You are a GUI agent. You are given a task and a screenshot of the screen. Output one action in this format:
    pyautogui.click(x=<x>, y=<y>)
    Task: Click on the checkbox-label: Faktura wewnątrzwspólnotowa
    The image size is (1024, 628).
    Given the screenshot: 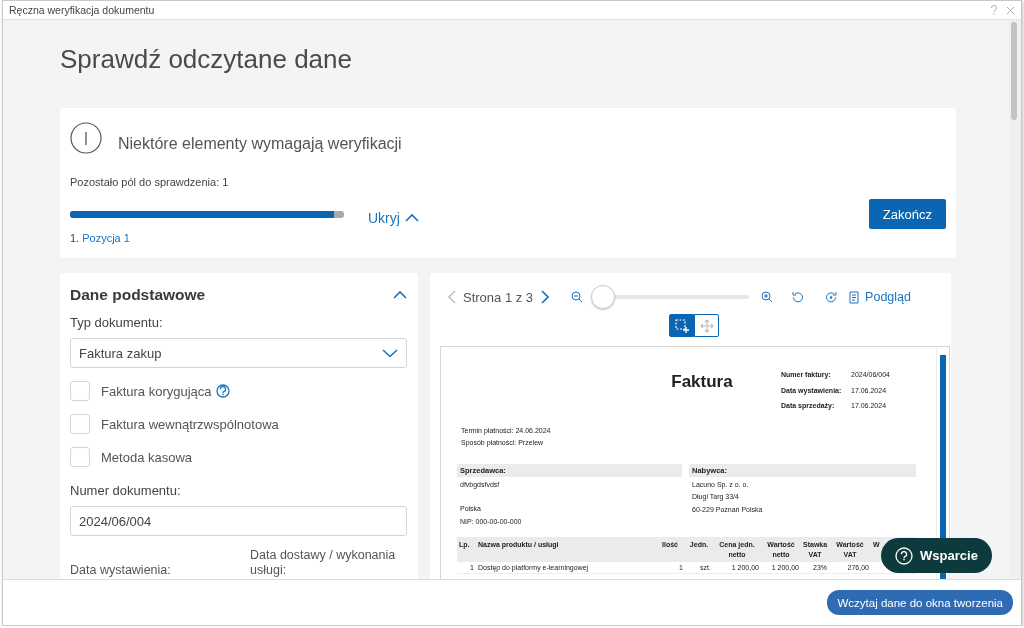 What is the action you would take?
    pyautogui.click(x=190, y=424)
    